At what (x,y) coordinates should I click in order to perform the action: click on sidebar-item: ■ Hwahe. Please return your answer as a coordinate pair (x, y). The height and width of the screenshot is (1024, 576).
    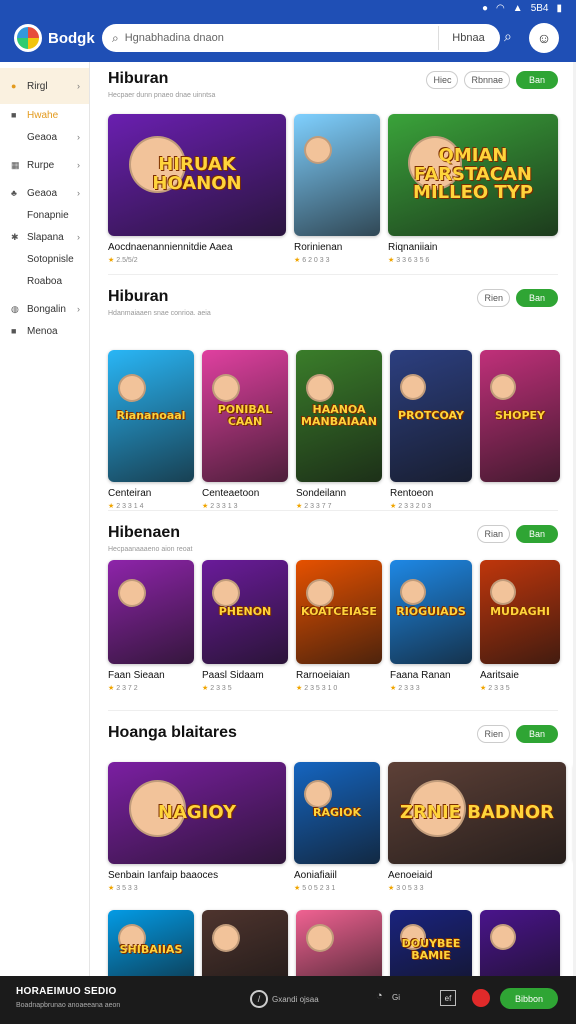
    Looking at the image, I should click on (44, 115).